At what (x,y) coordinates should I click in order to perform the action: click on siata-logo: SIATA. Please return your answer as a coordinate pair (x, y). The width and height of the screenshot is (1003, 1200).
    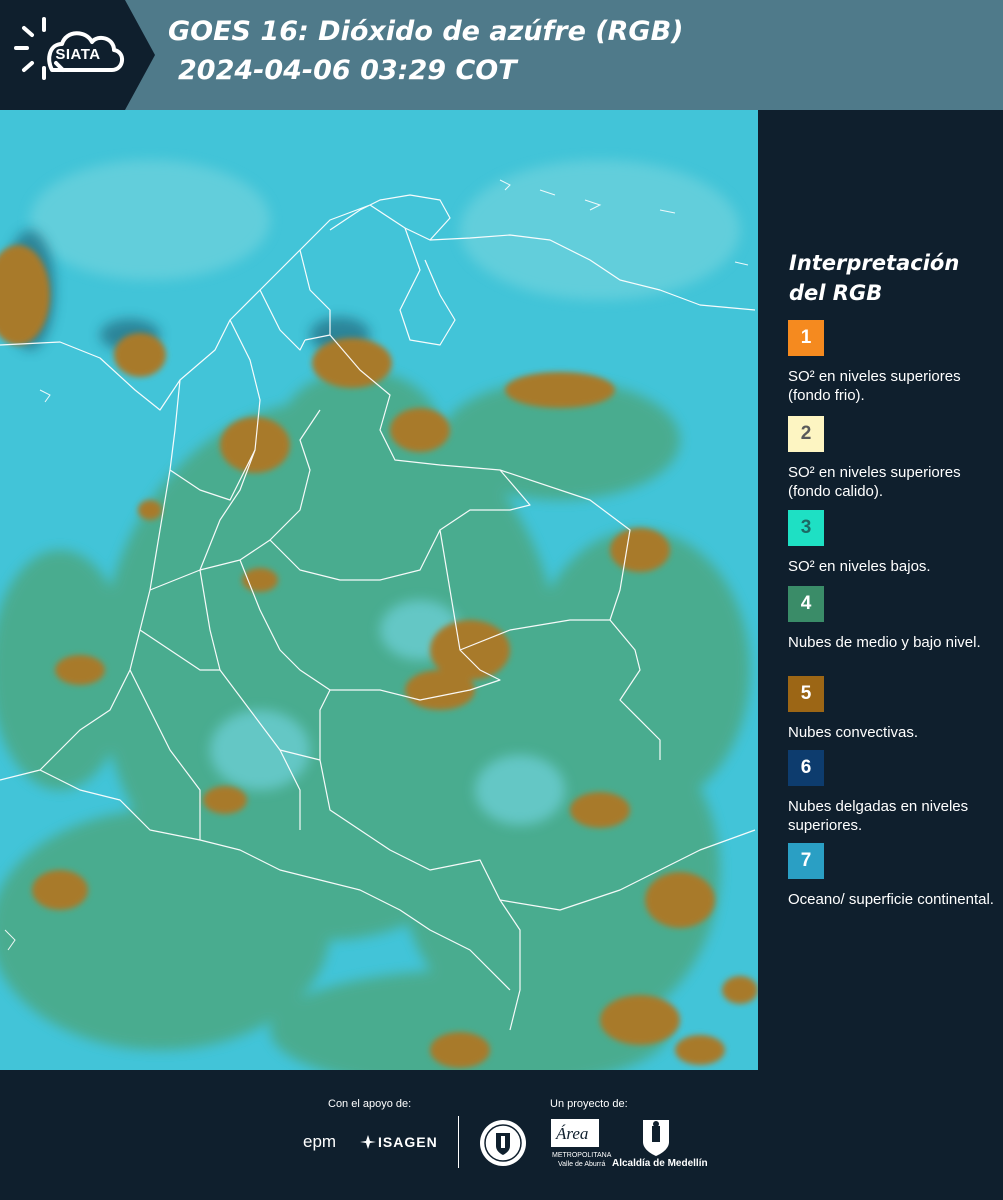
    Looking at the image, I should click on (77, 55).